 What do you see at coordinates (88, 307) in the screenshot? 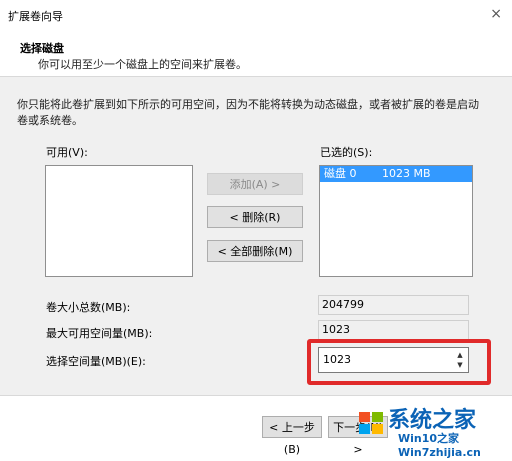
I see `total-size-label: 卷大小总数(MB):` at bounding box center [88, 307].